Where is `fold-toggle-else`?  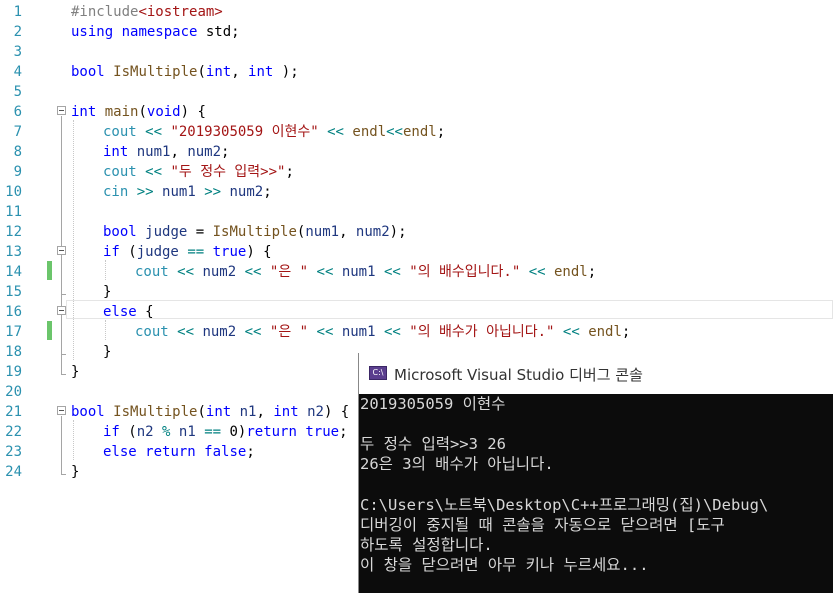
fold-toggle-else is located at coordinates (61, 310).